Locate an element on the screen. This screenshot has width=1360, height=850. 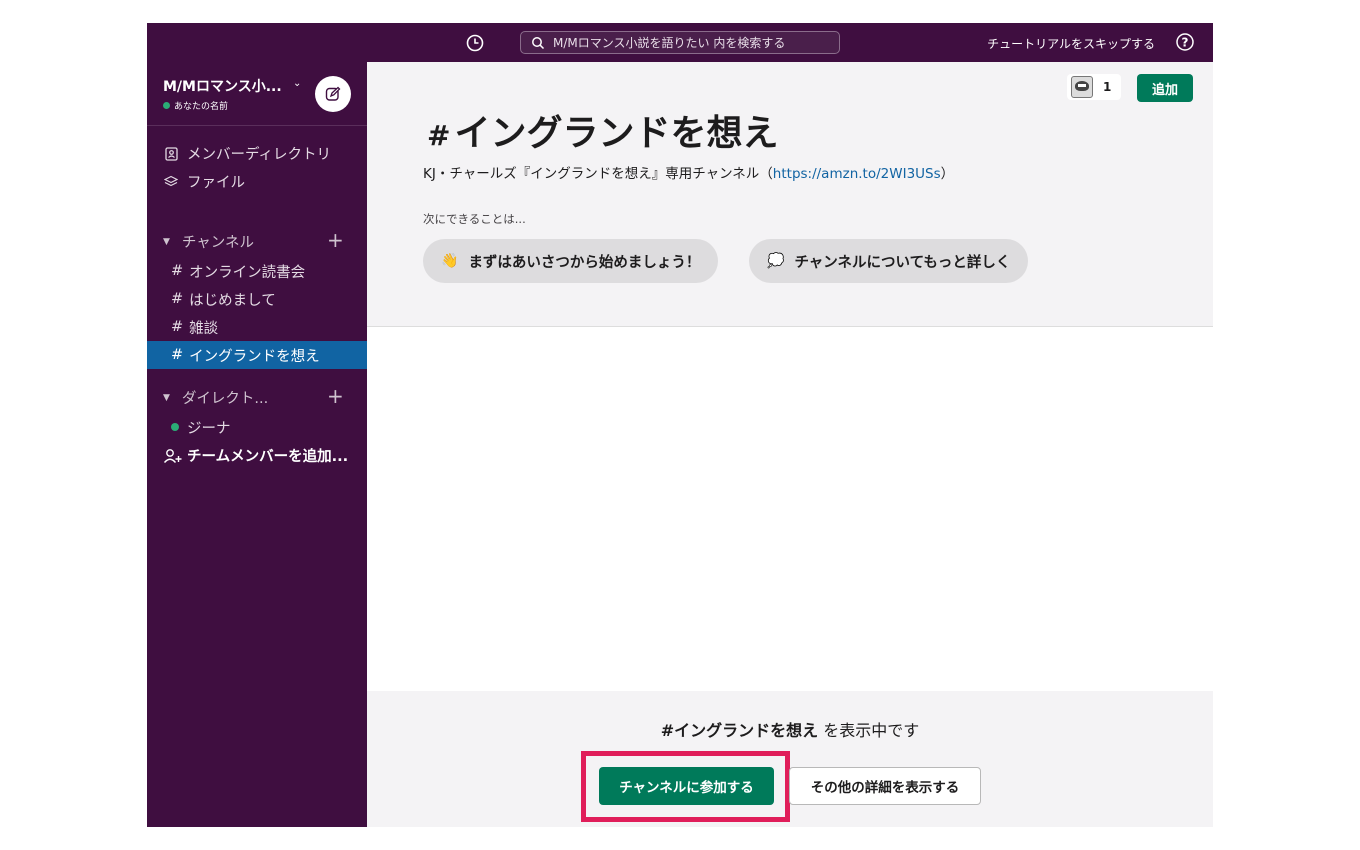
waving-hand-icon: 👋 is located at coordinates (450, 261).